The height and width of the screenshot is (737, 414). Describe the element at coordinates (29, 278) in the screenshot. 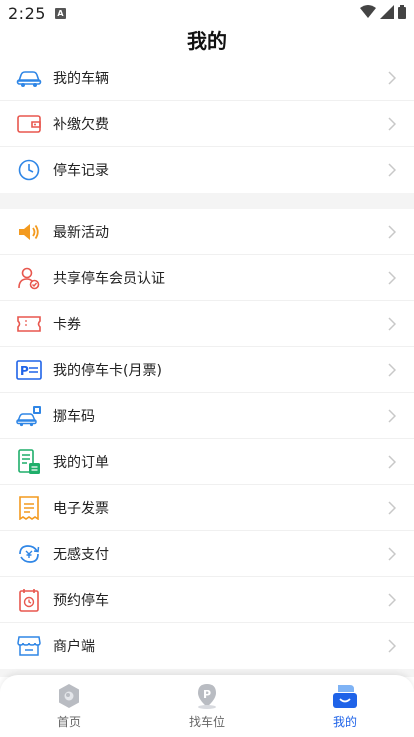

I see `member-verify-icon` at that location.